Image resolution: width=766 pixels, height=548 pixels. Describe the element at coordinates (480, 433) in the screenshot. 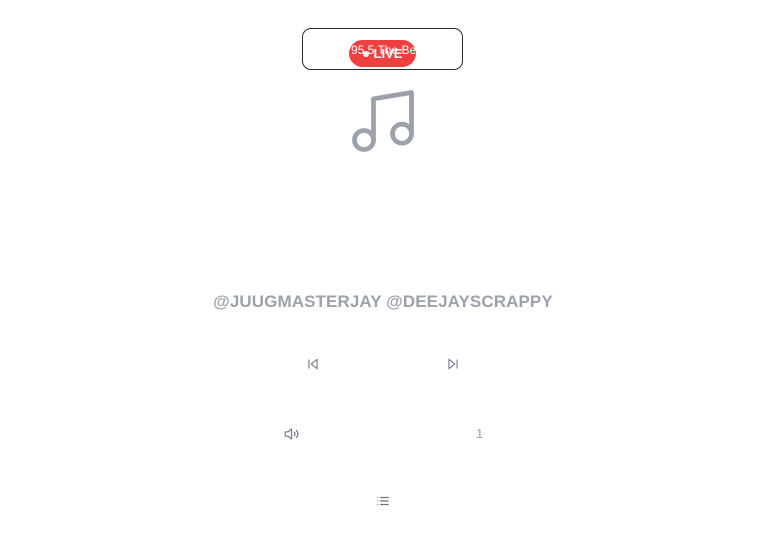

I see `listener-count: 1` at that location.